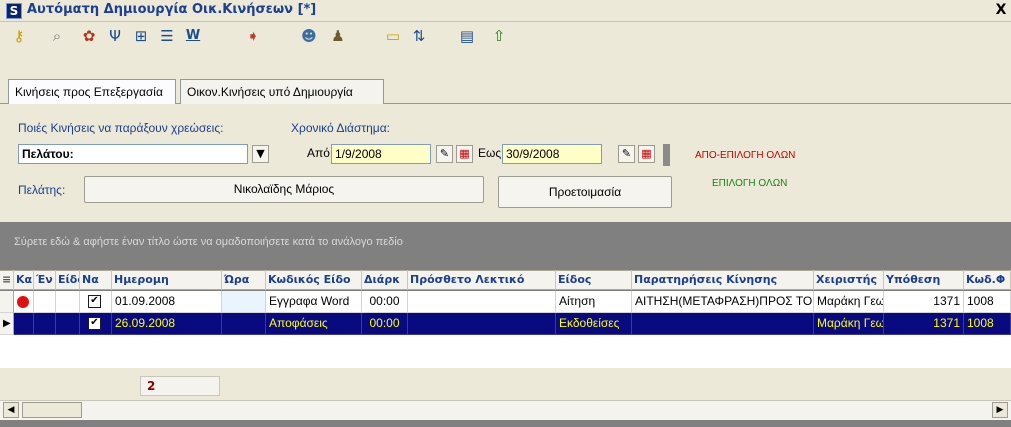 Image resolution: width=1011 pixels, height=427 pixels. I want to click on row-count: 2, so click(180, 386).